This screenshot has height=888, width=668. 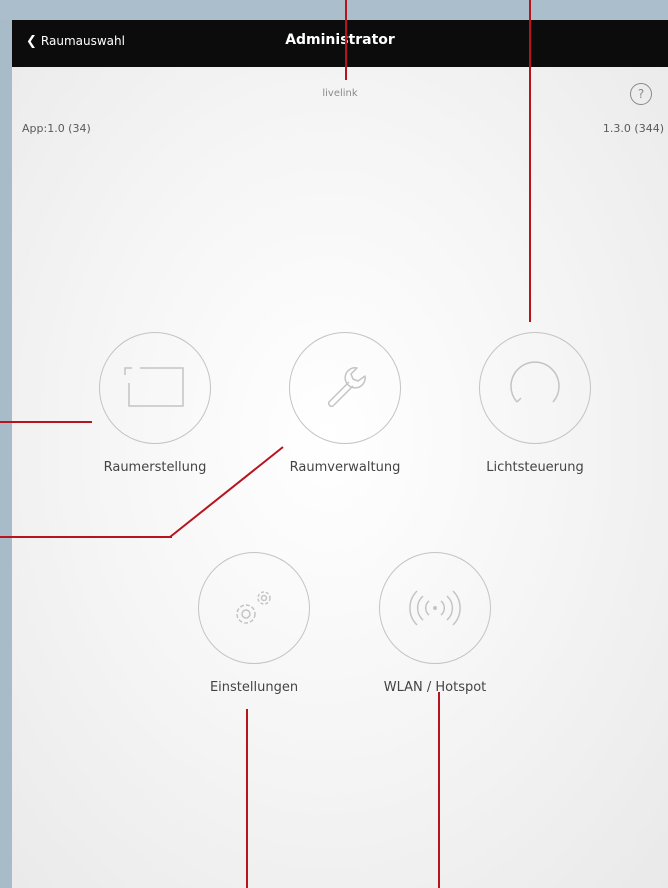 What do you see at coordinates (535, 467) in the screenshot?
I see `menu-label: Lichtsteuerung` at bounding box center [535, 467].